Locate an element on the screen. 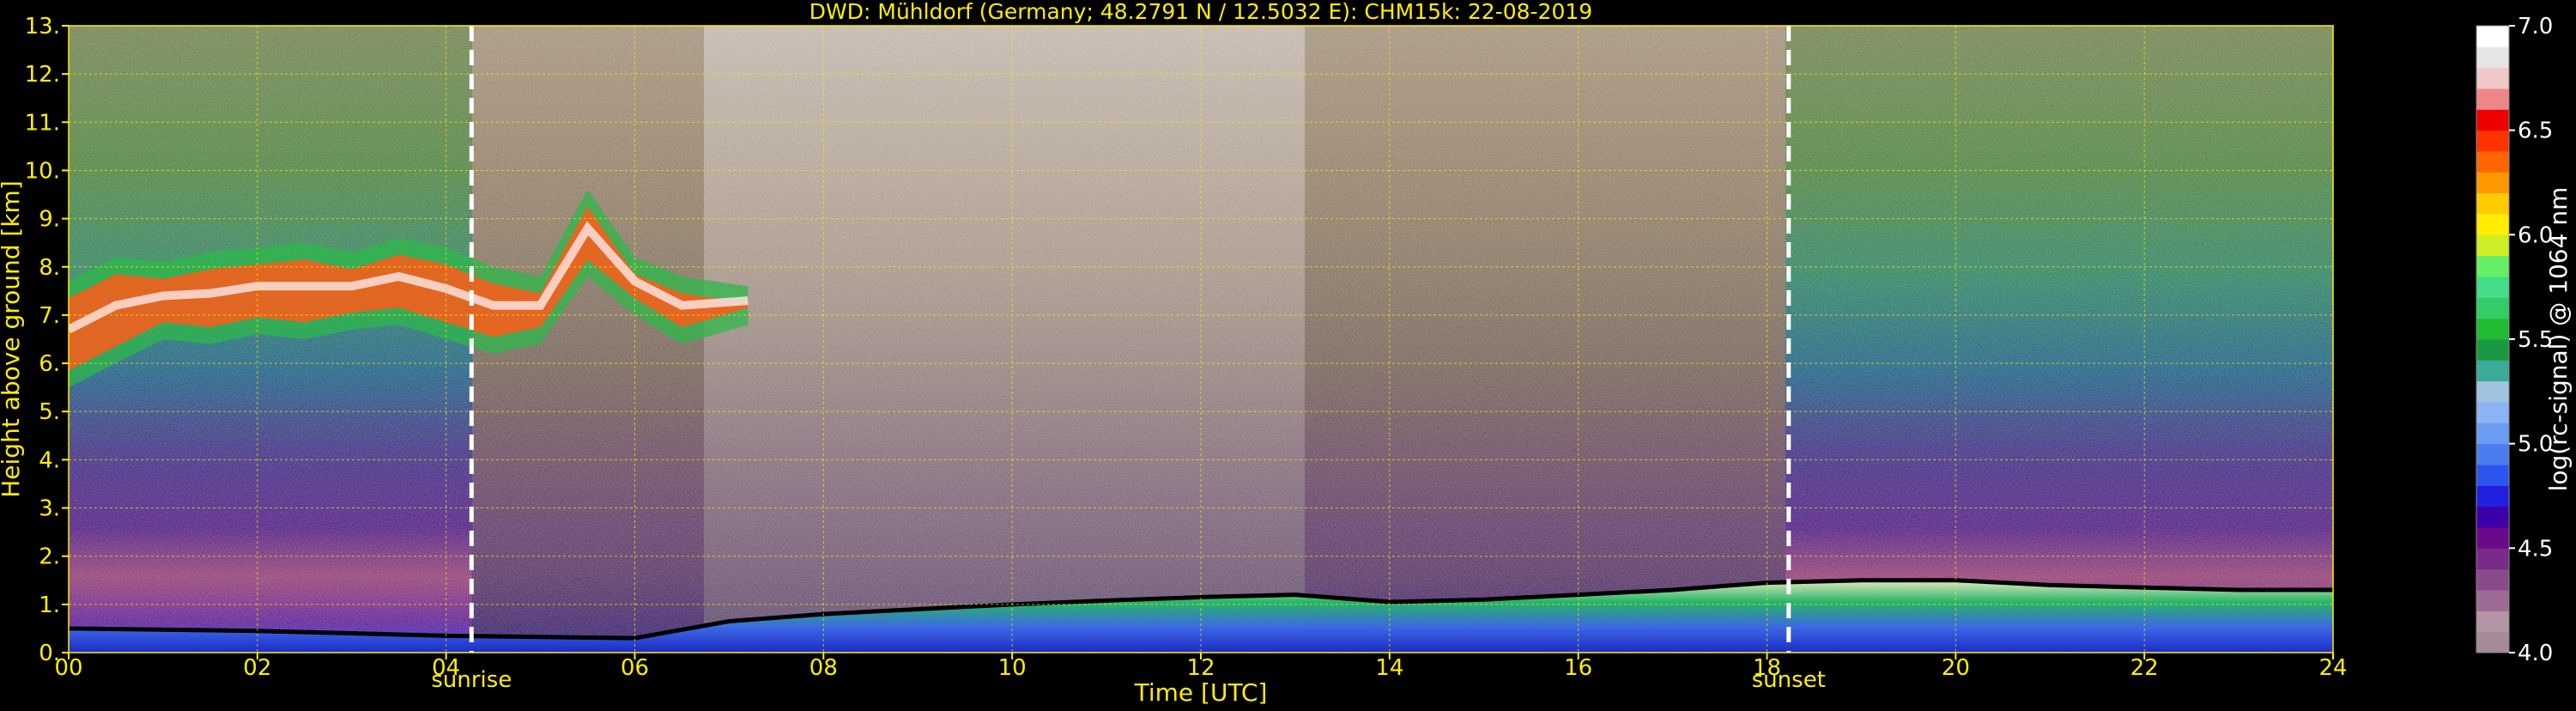  y-tick-label: 4. is located at coordinates (49, 460).